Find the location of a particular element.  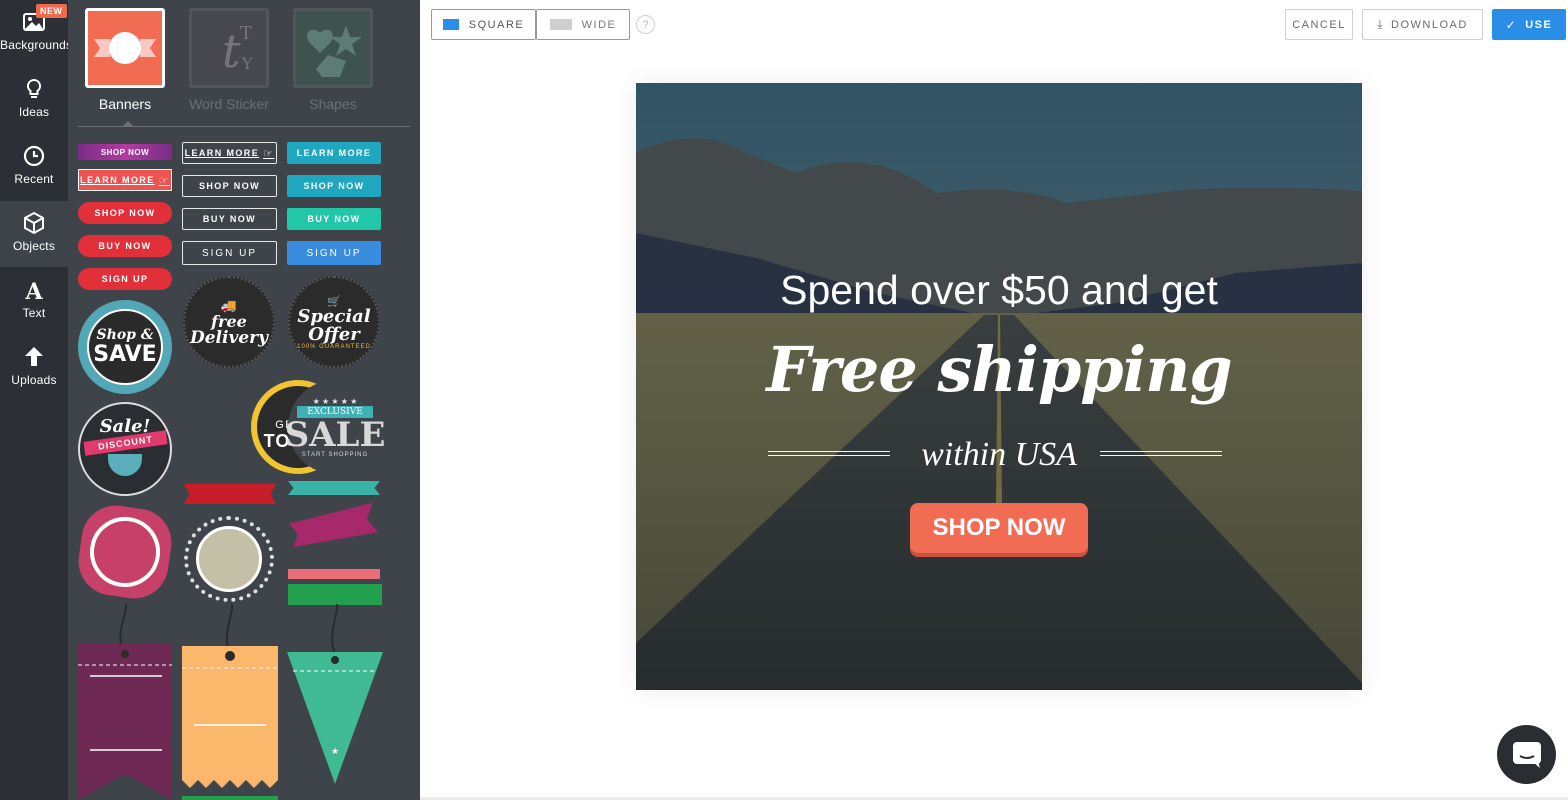

banner-buy-now-green: BUY NOW is located at coordinates (334, 219).